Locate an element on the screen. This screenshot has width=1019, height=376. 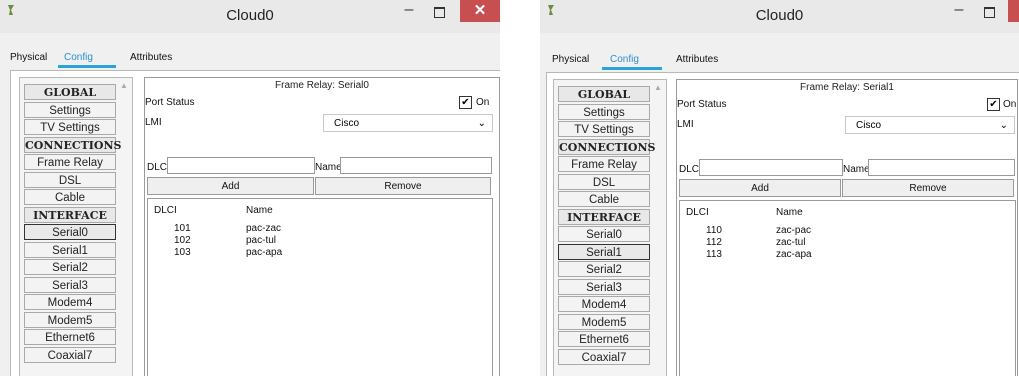
name-cell: zac-apa is located at coordinates (794, 254).